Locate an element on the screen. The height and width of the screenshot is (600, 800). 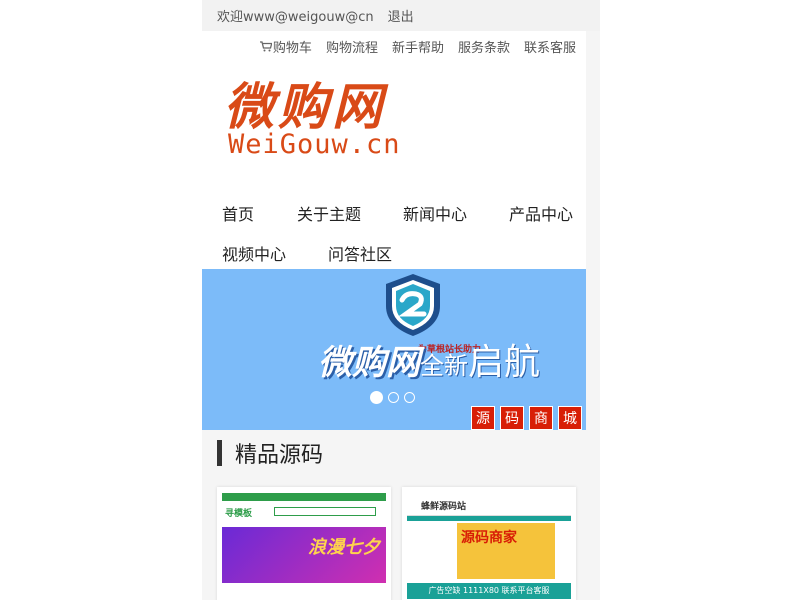
product-card: 蜂鲜源码站 源码商家 广告空缺 1111X80 联系平台客服 is located at coordinates (489, 543).